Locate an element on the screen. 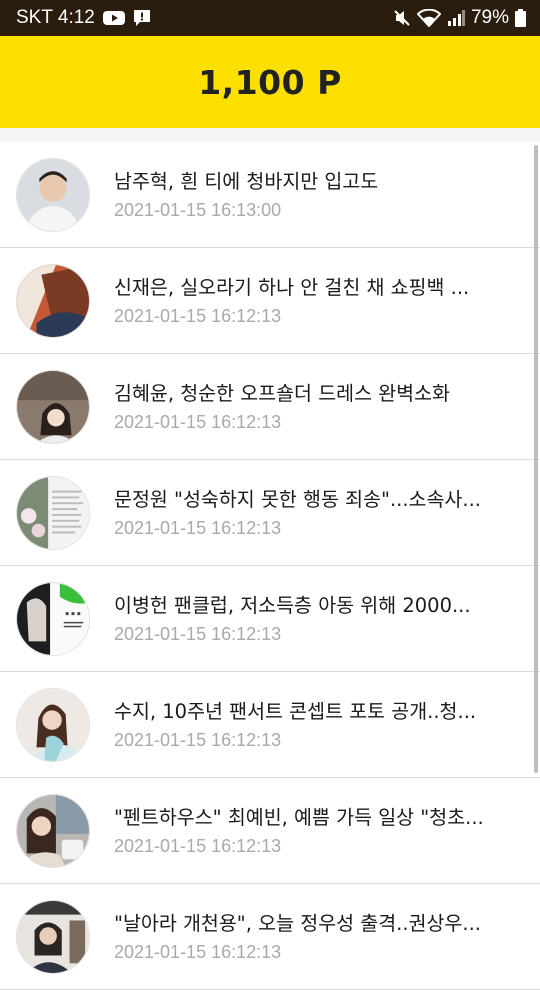 Image resolution: width=540 pixels, height=990 pixels. header-divider is located at coordinates (270, 135).